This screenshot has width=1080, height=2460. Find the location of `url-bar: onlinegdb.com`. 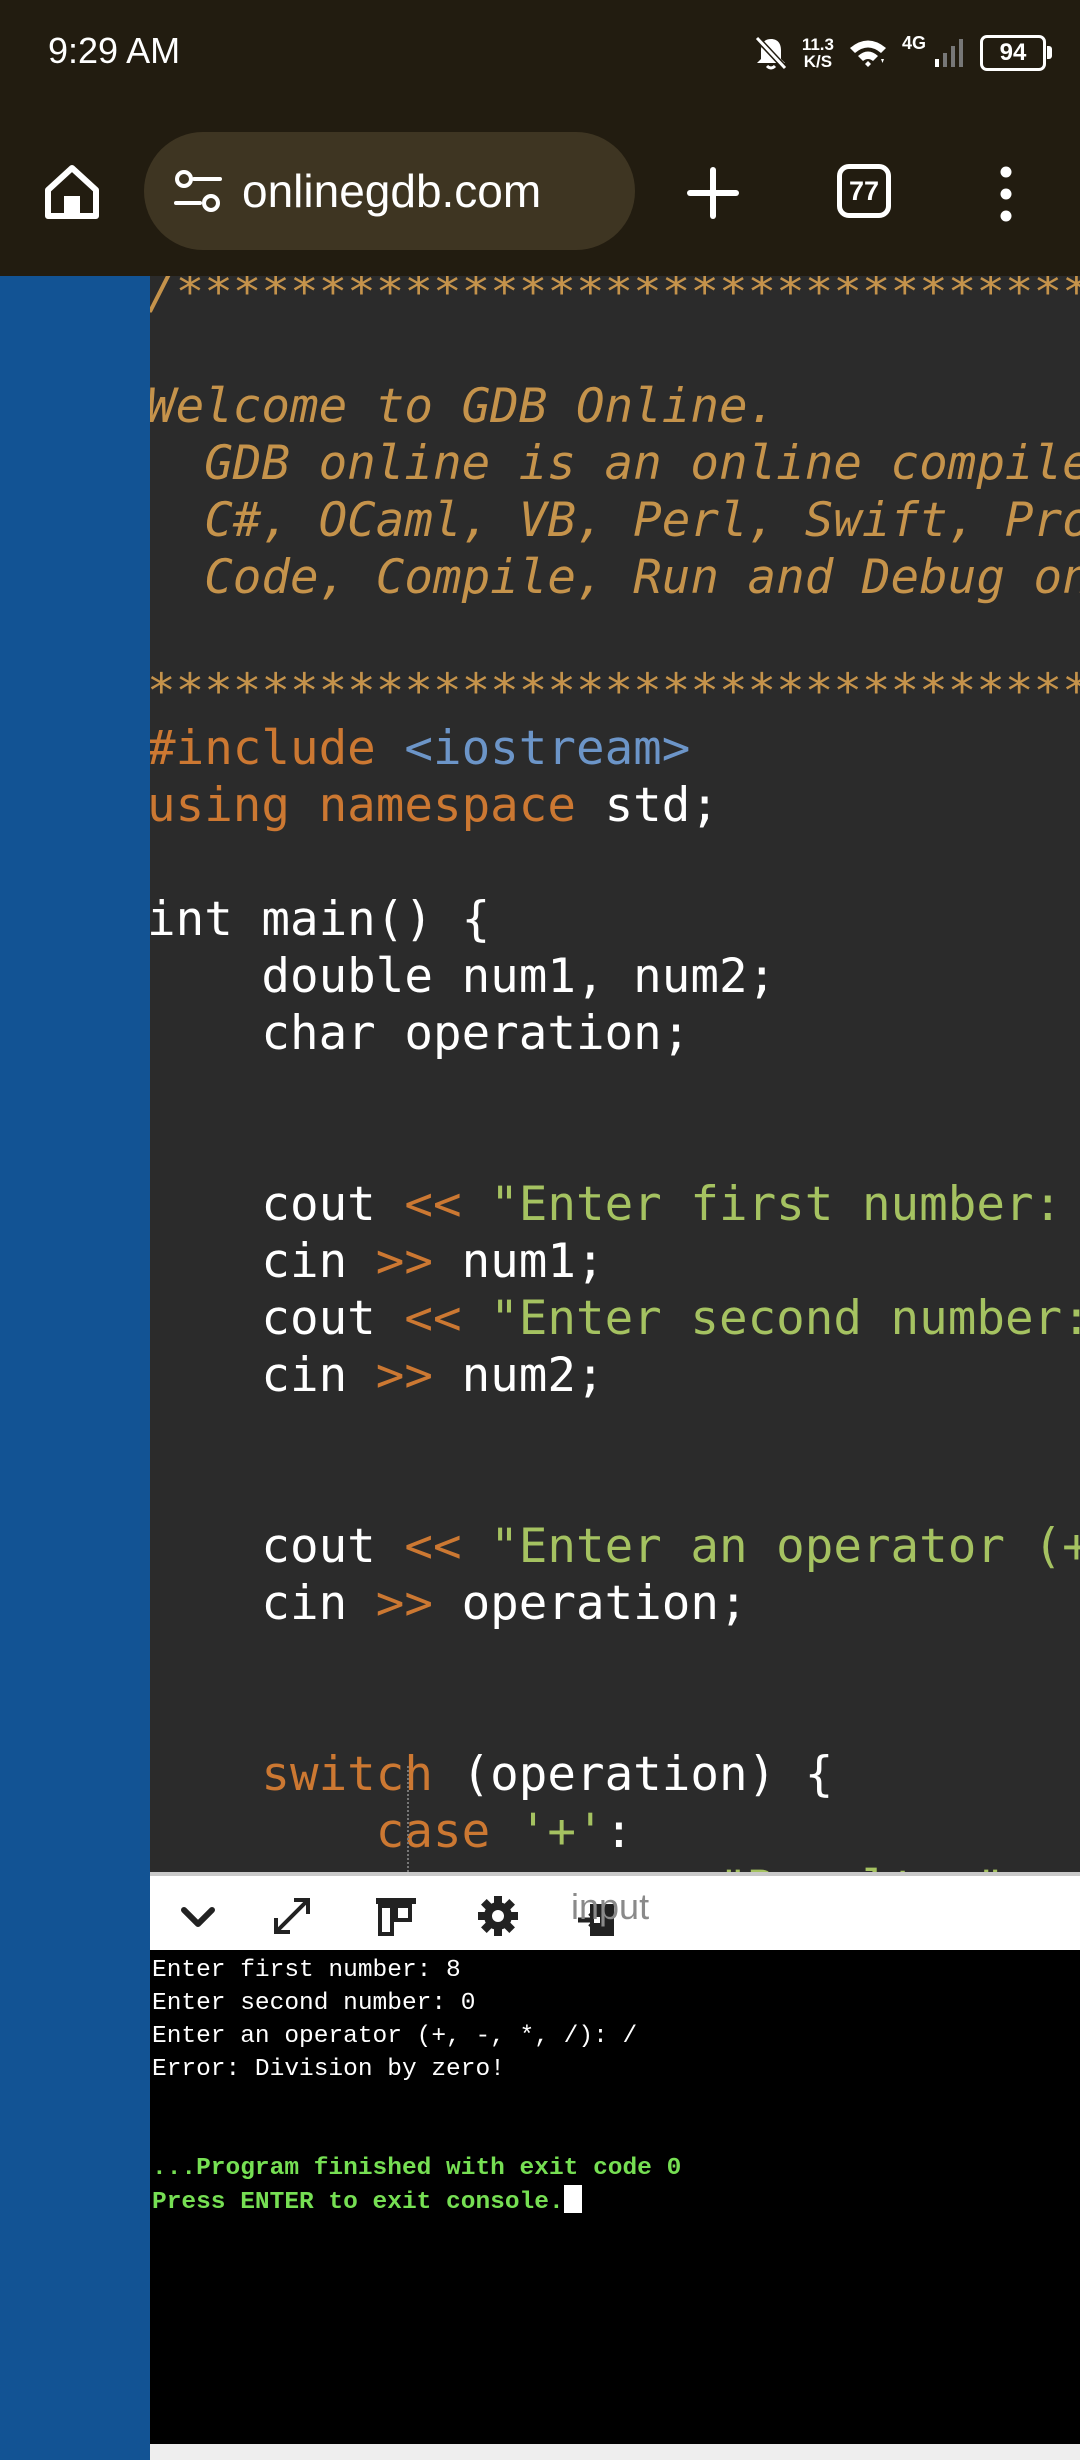

url-bar: onlinegdb.com is located at coordinates (389, 191).